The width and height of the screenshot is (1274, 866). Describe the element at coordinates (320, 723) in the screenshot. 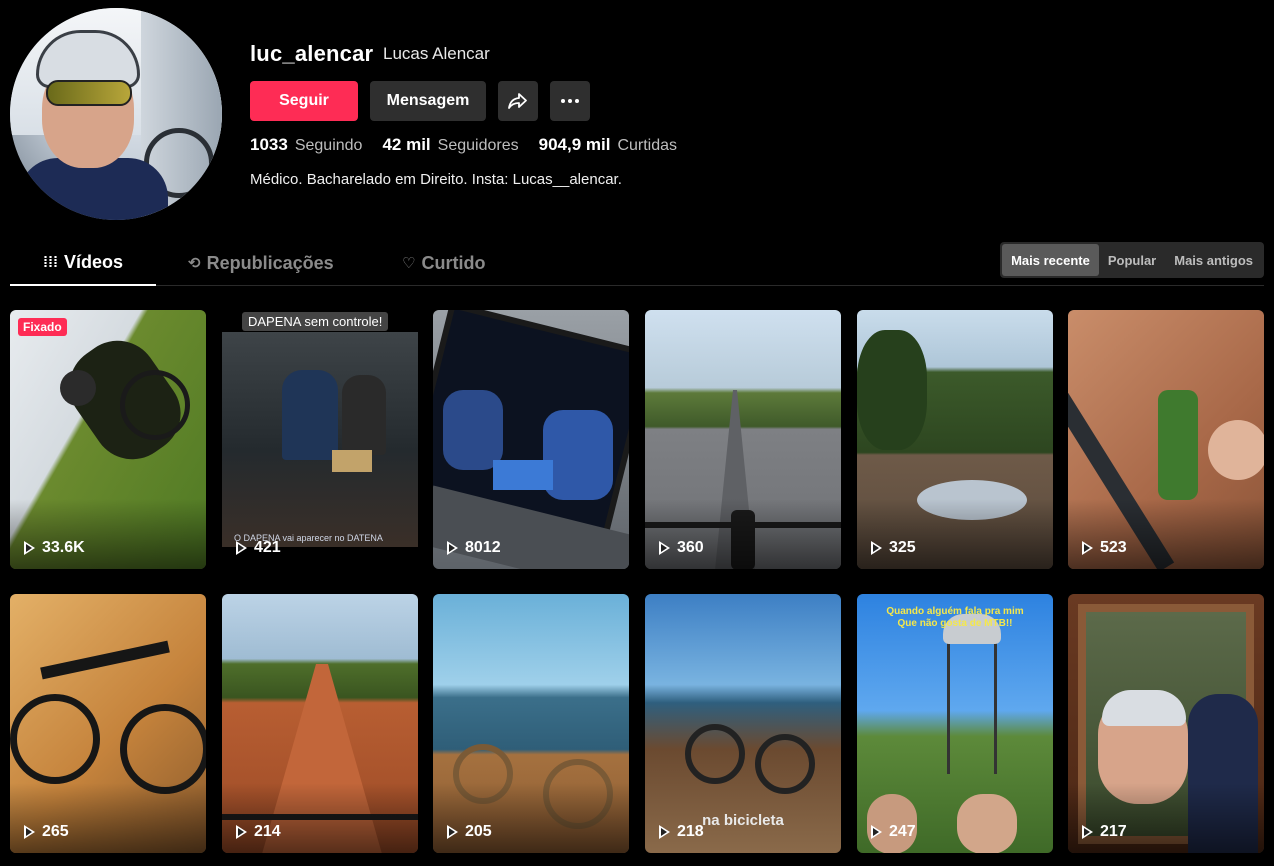

I see `video-card: 214` at that location.